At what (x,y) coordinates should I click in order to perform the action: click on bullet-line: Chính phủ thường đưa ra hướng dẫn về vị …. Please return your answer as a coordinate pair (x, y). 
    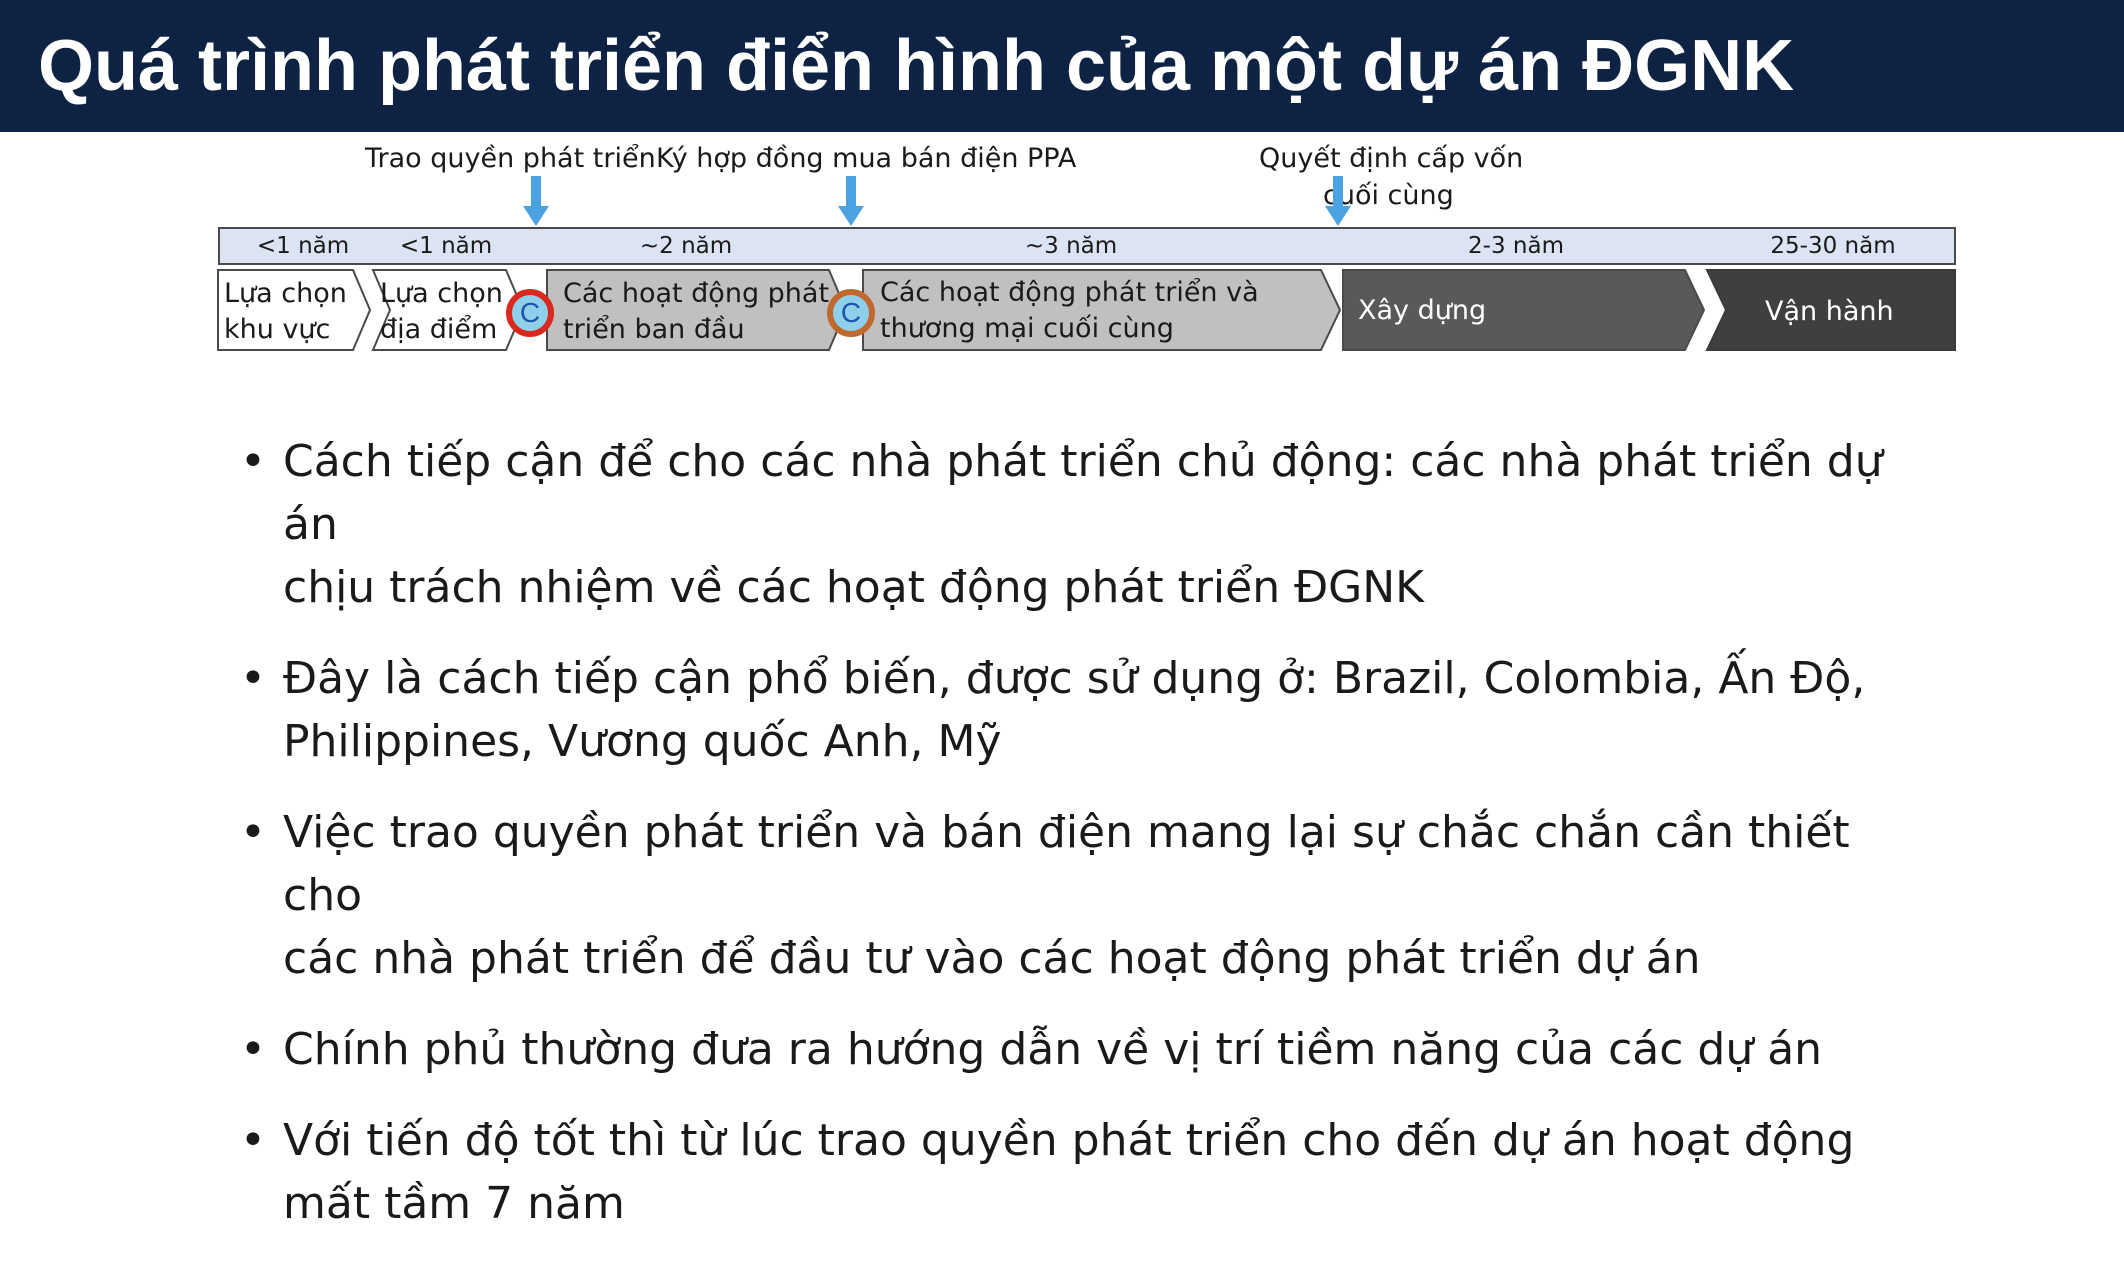
    Looking at the image, I should click on (1053, 1049).